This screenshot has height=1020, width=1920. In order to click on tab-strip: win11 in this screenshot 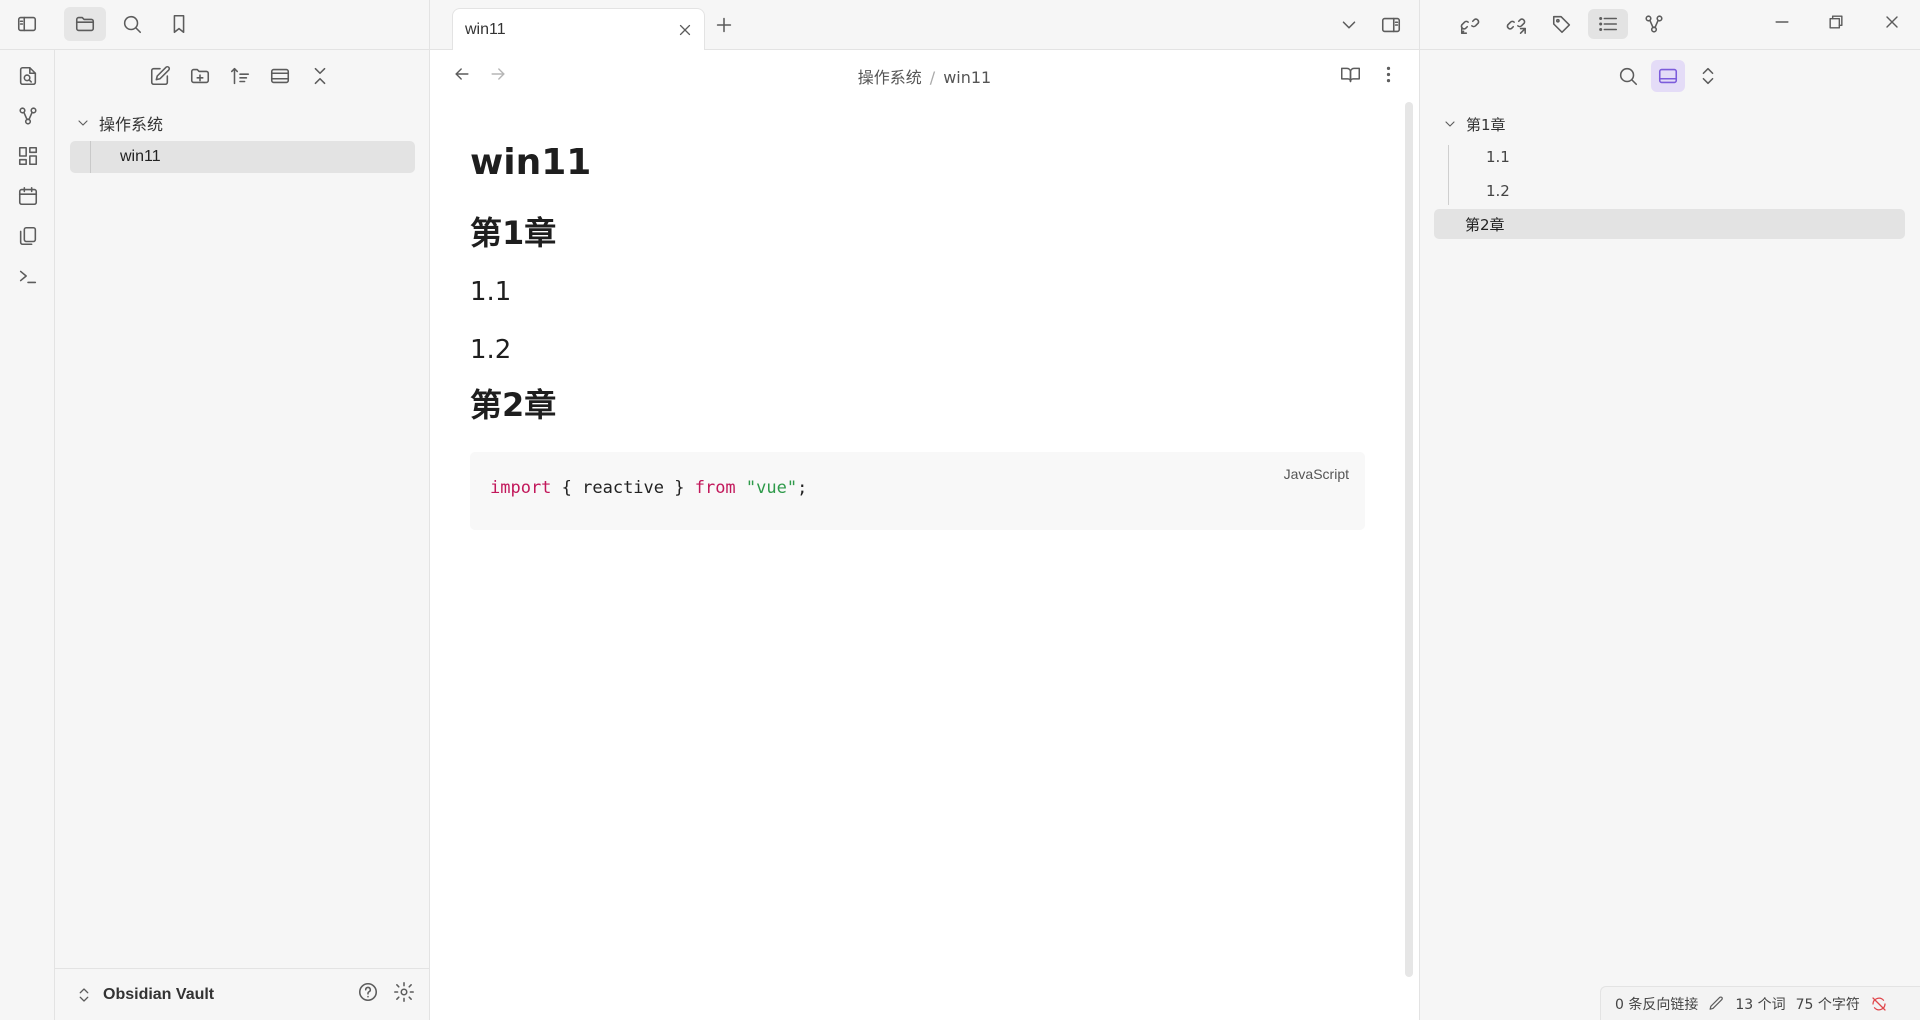, I will do `click(925, 25)`.